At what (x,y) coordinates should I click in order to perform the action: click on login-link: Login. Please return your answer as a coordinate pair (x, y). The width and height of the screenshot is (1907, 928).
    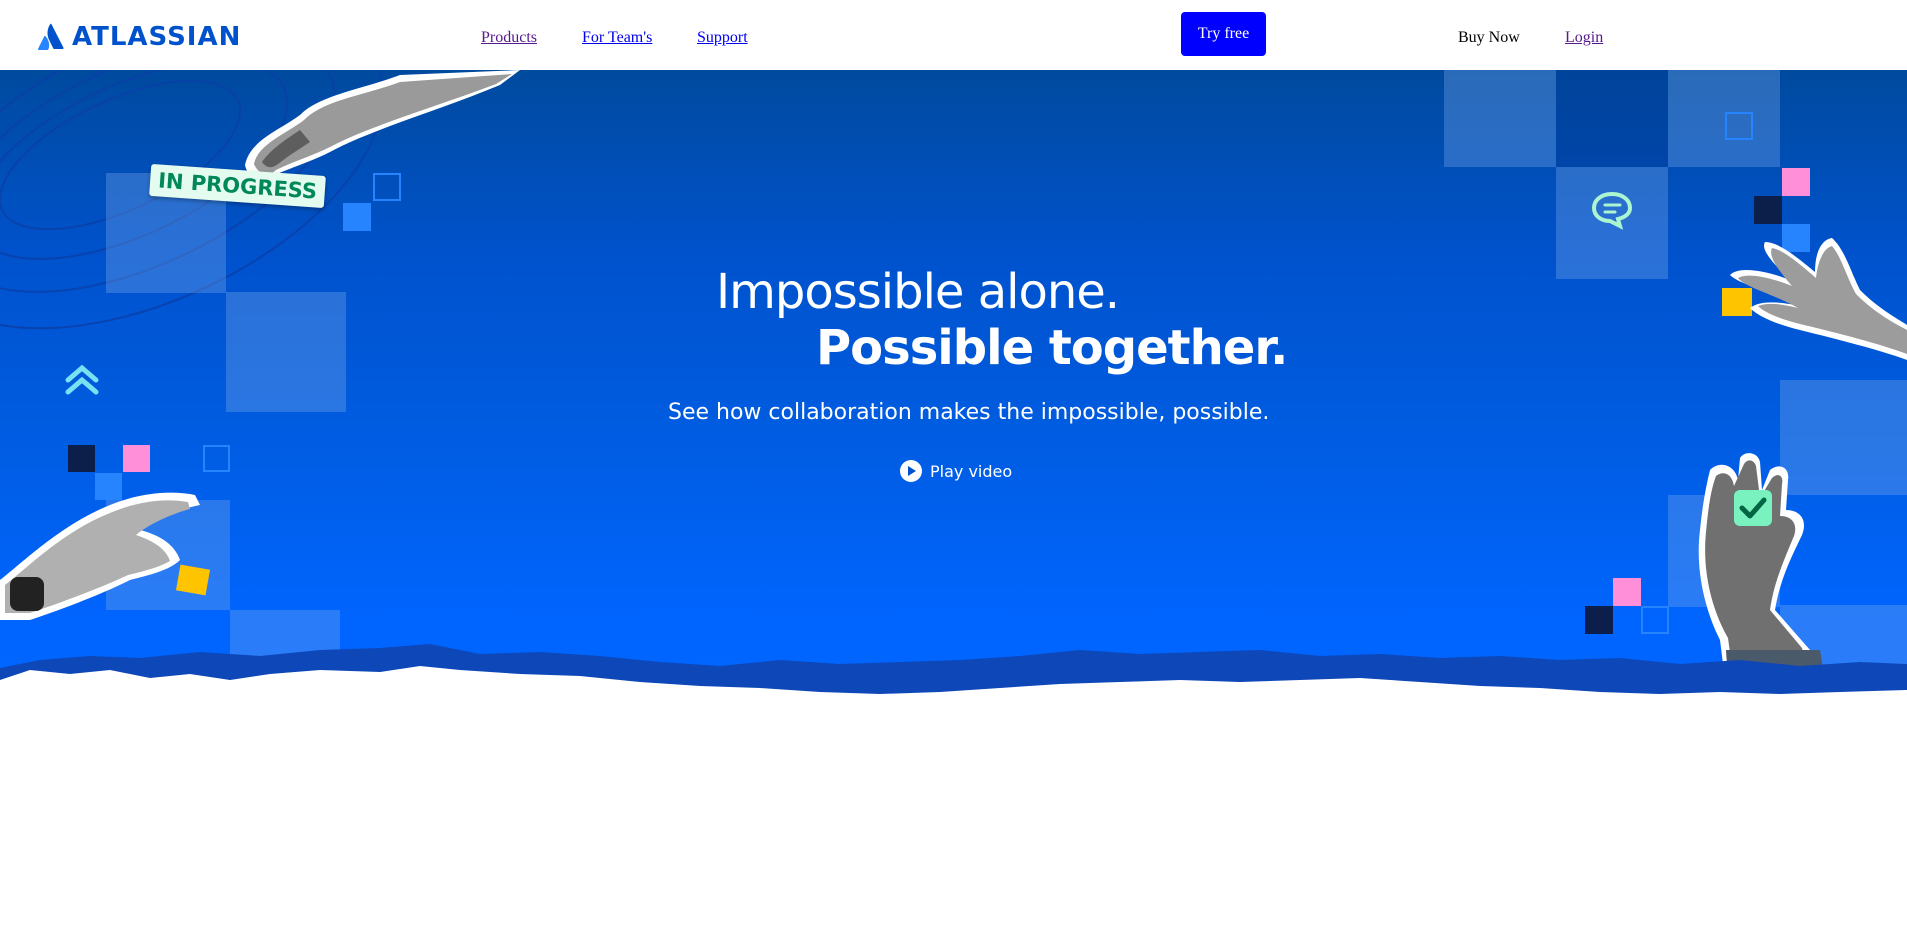
    Looking at the image, I should click on (1584, 38).